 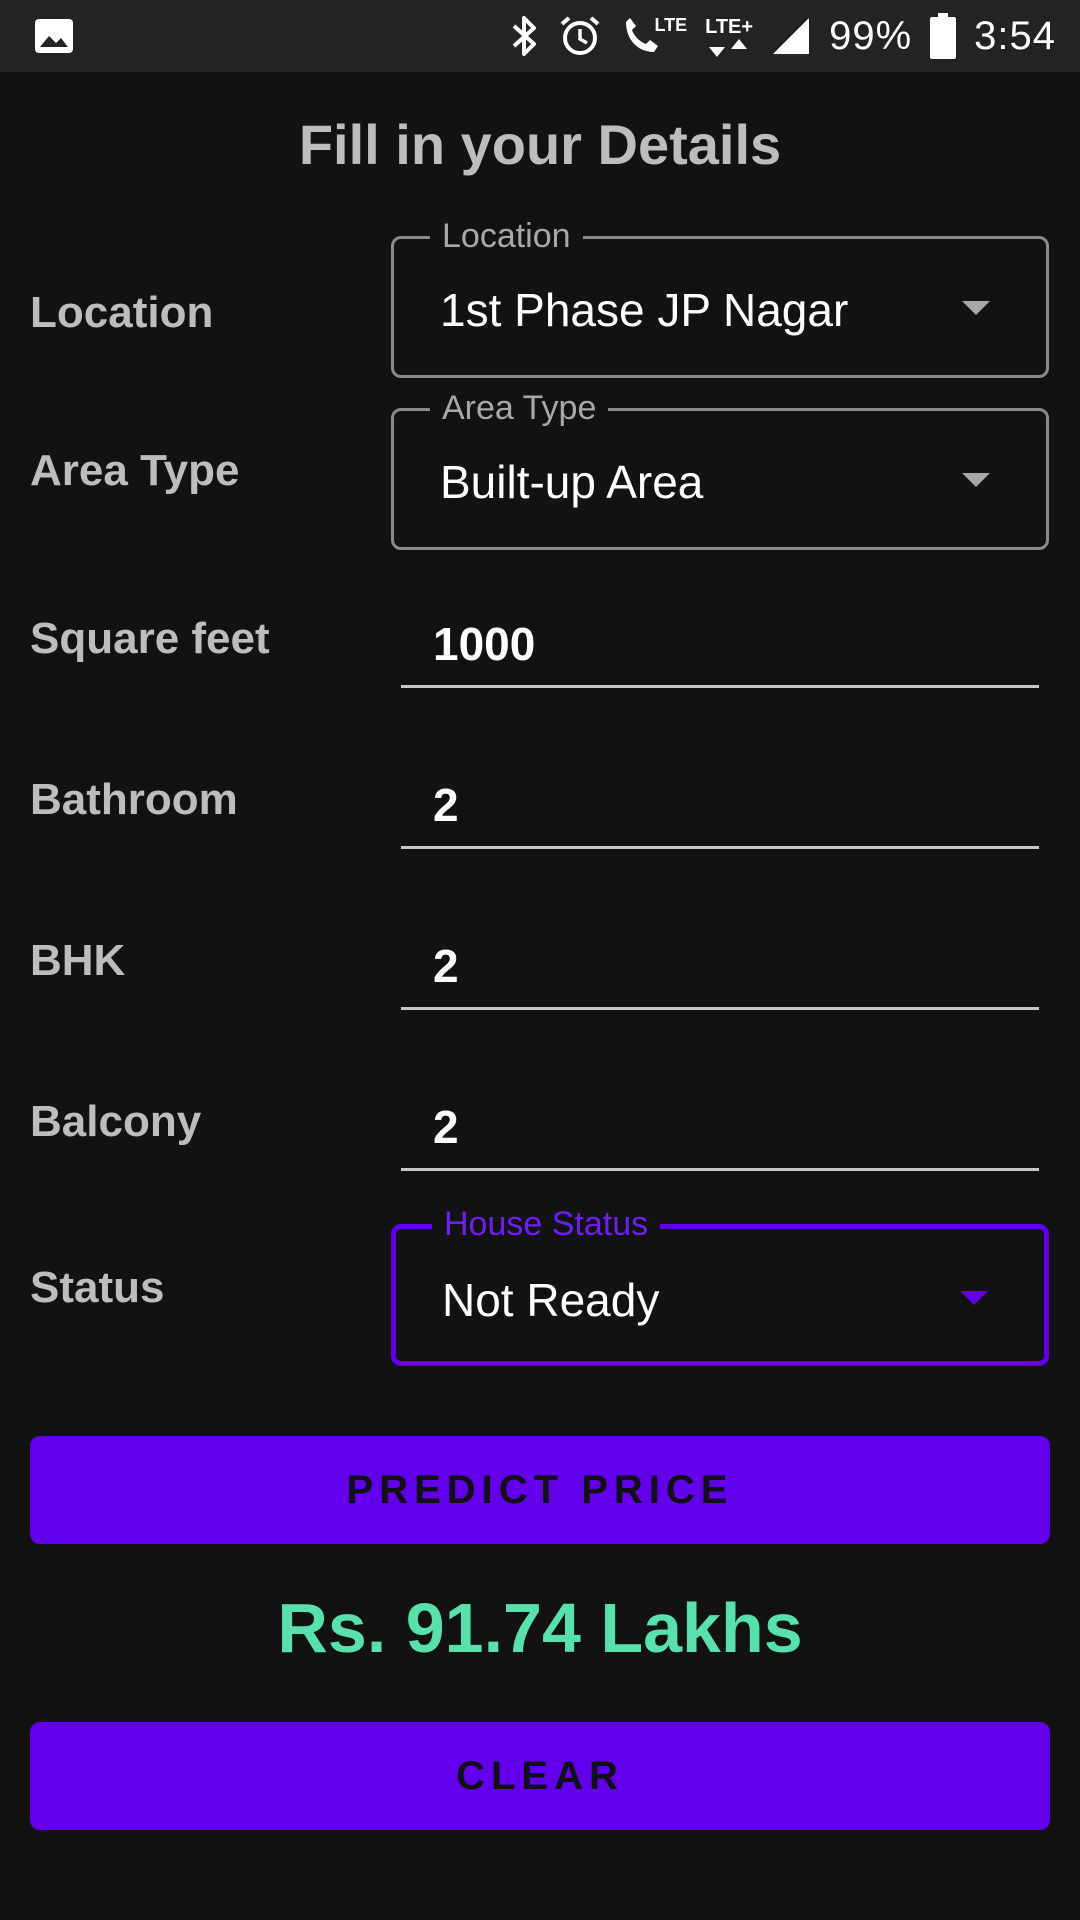 What do you see at coordinates (871, 35) in the screenshot?
I see `battery-percent: 99%` at bounding box center [871, 35].